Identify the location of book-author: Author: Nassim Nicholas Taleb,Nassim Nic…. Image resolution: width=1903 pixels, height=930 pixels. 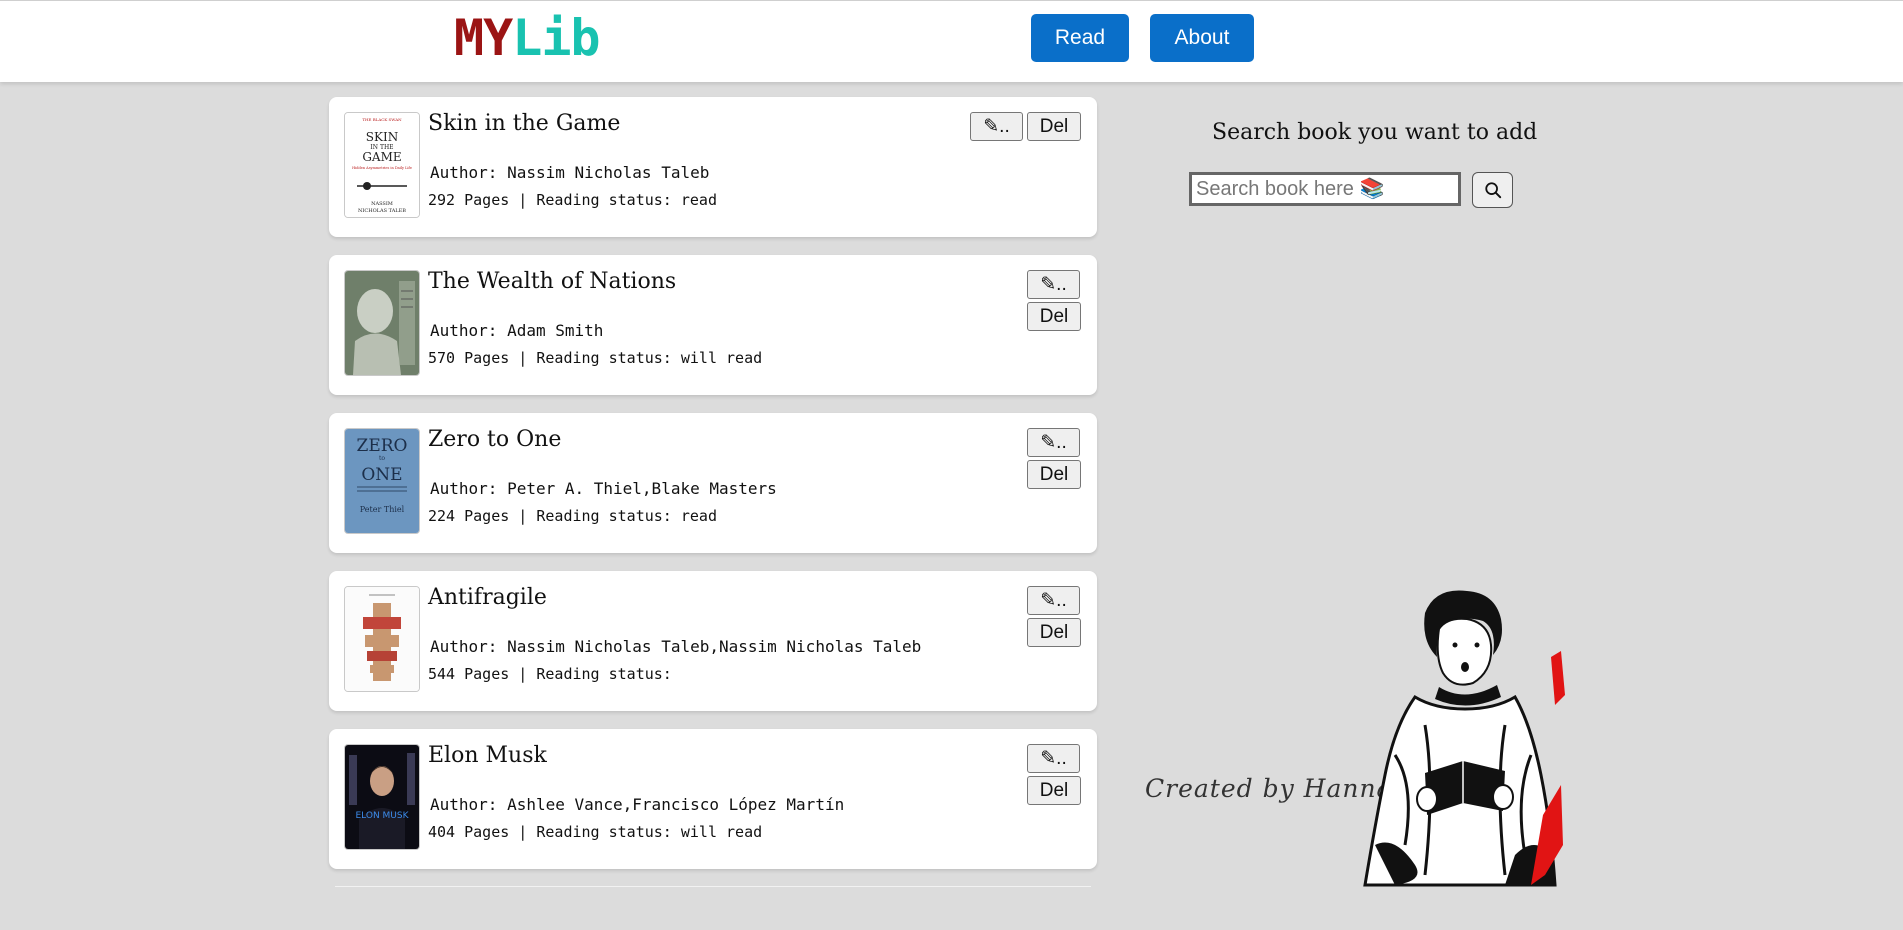
(676, 646).